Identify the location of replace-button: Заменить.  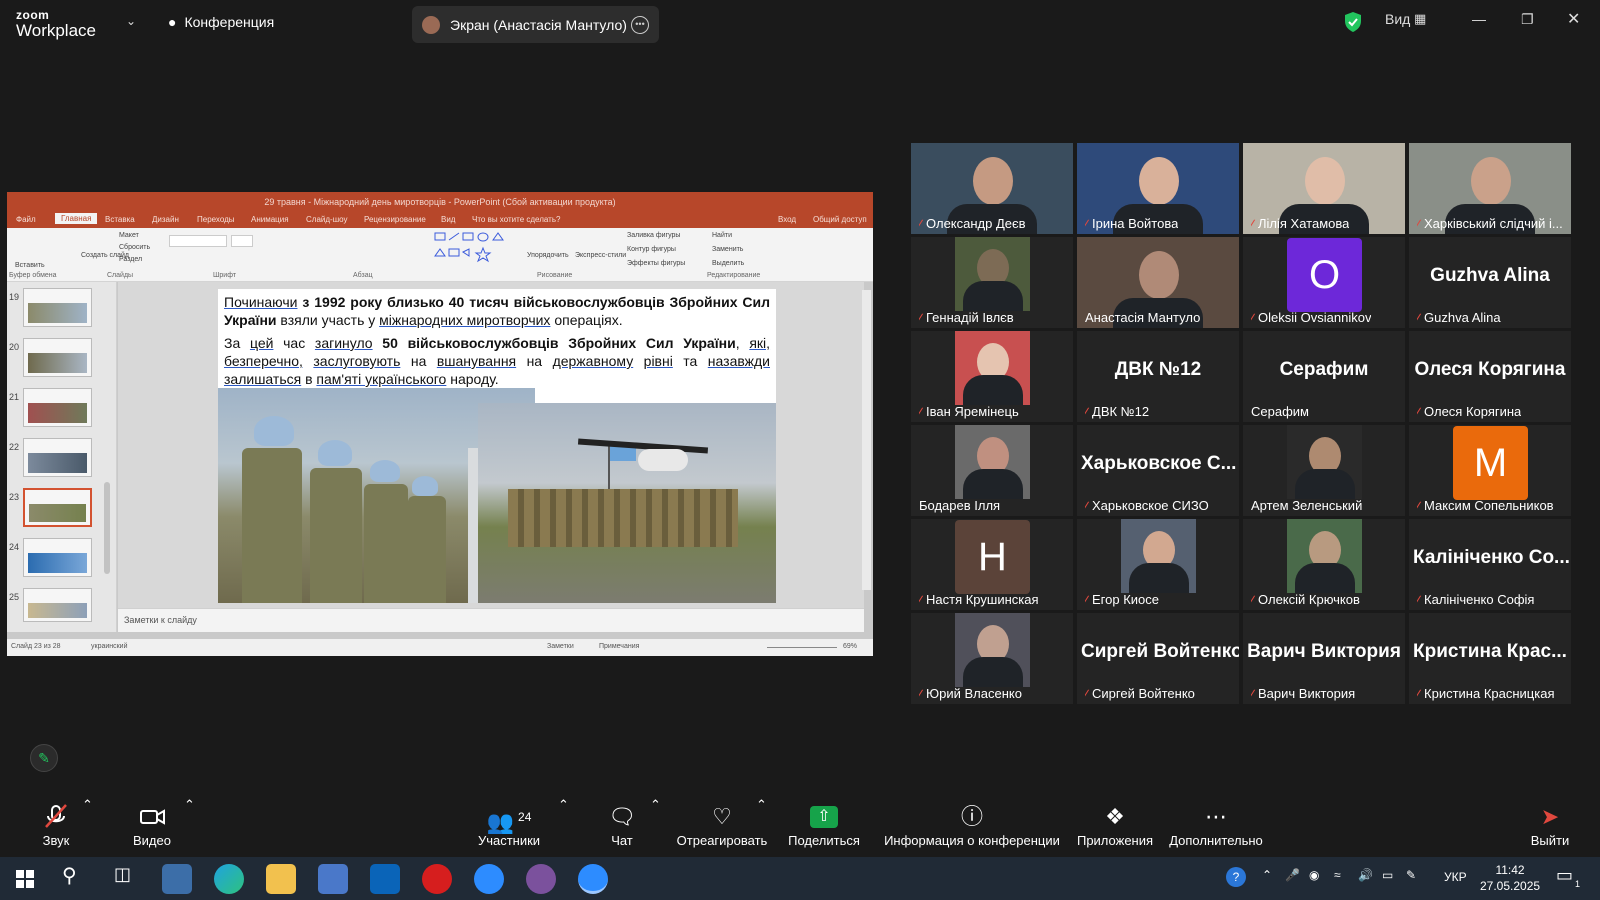
(727, 249).